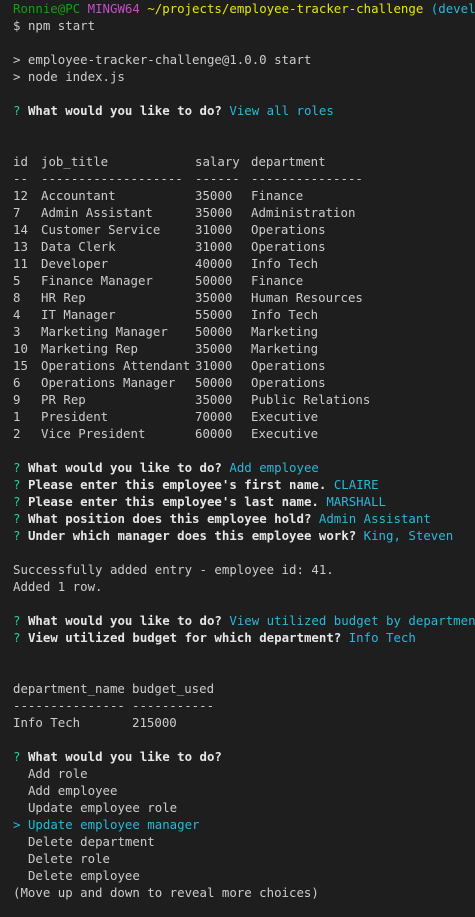 The image size is (475, 917). Describe the element at coordinates (17, 382) in the screenshot. I see `cell-id: 6` at that location.